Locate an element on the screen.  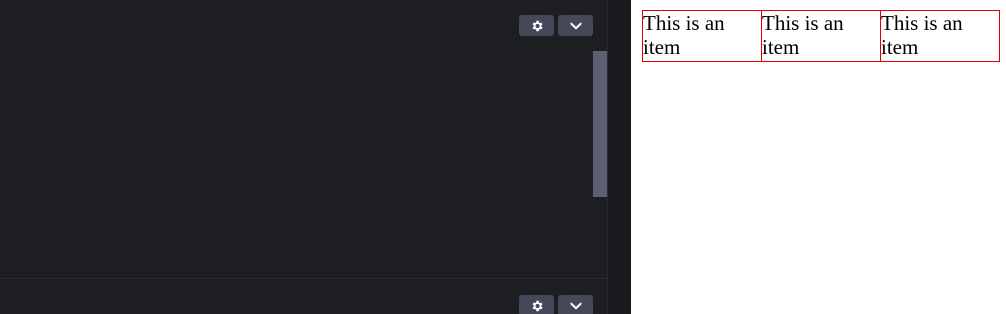
editor-panel-bottom is located at coordinates (303, 296).